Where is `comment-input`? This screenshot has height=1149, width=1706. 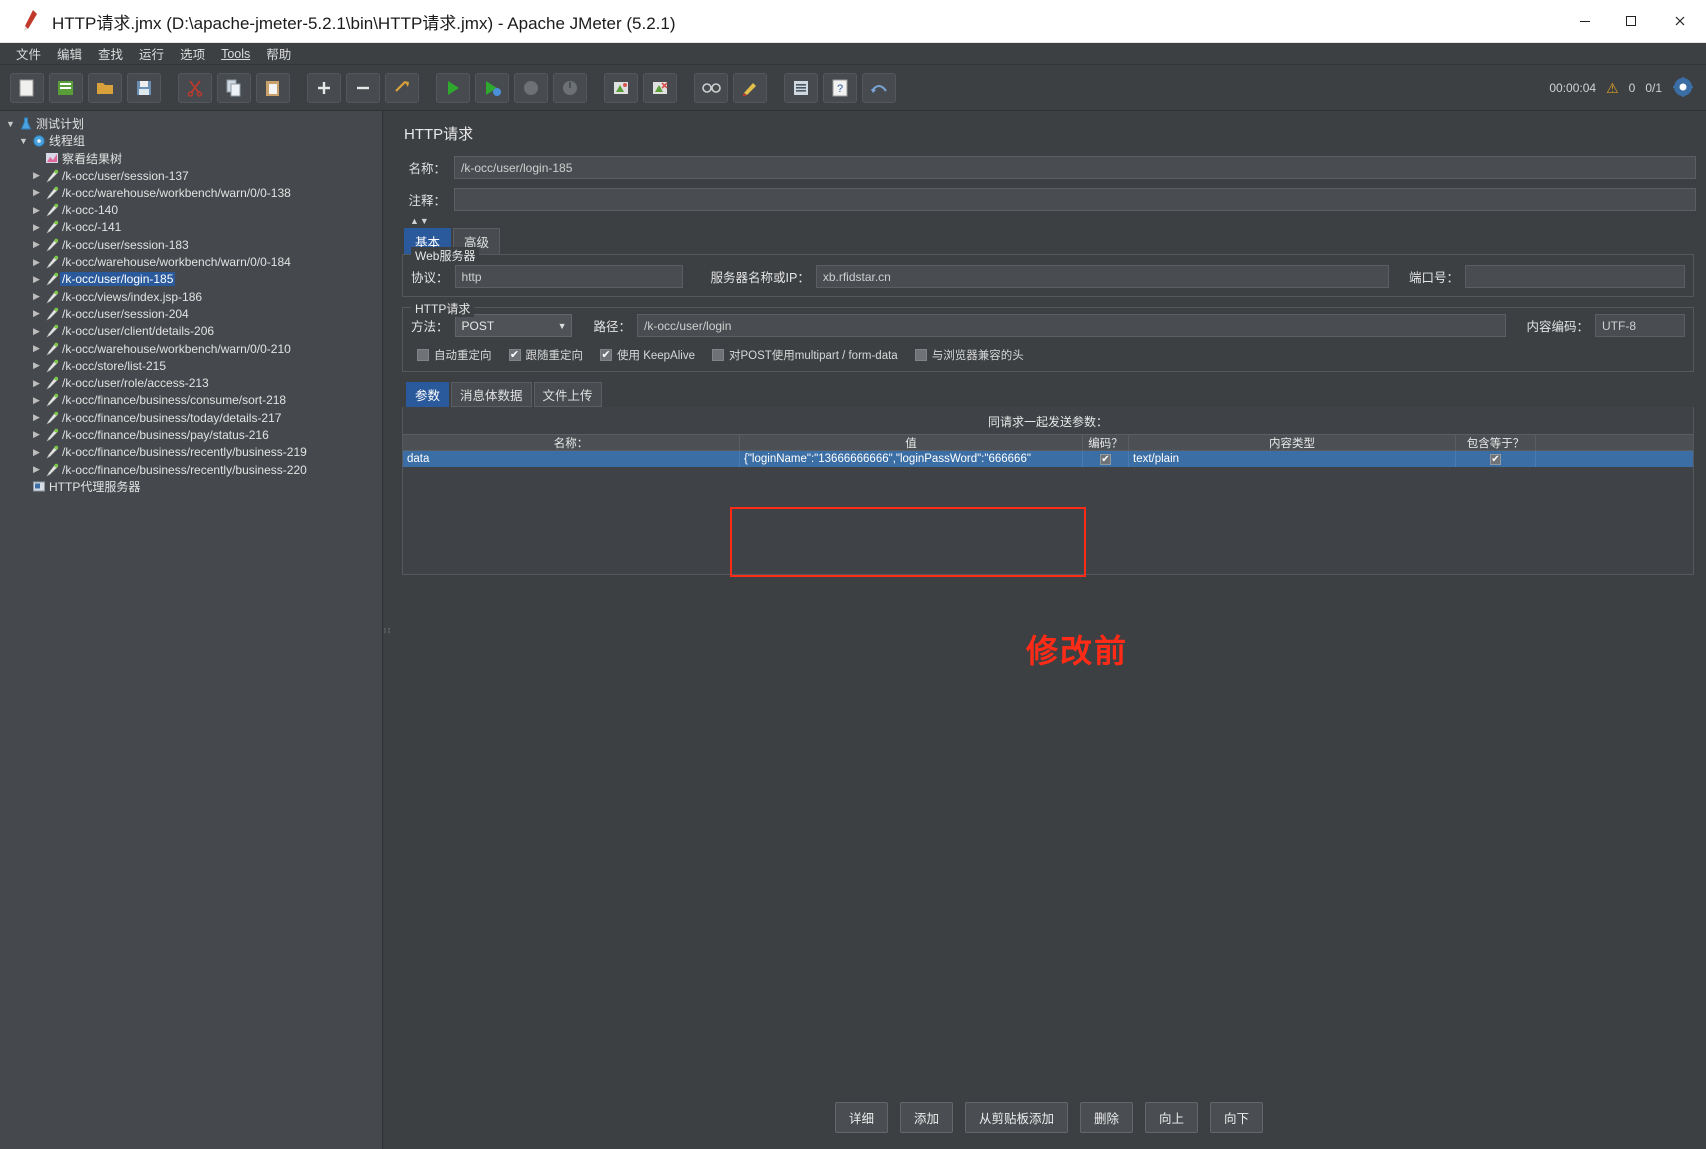 comment-input is located at coordinates (1075, 199).